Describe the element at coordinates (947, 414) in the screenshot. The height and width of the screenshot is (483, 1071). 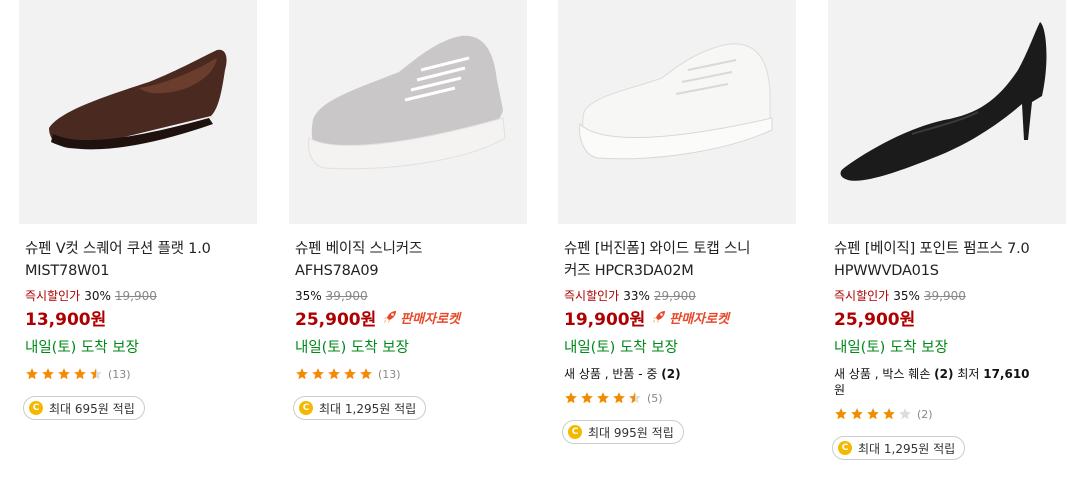
I see `rating: (2)` at that location.